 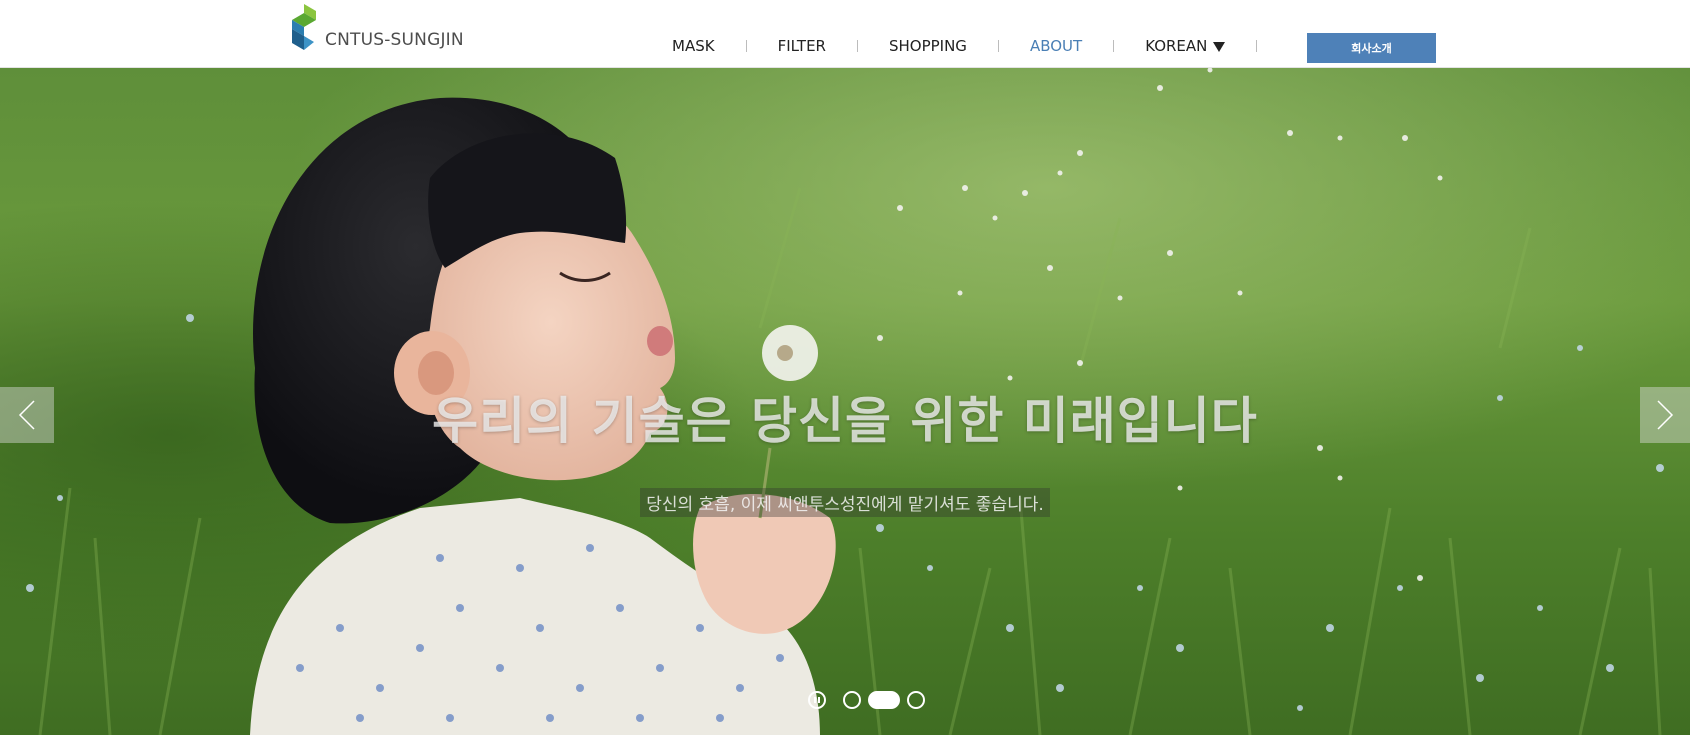 I want to click on nav-item-mask: MASK, so click(x=693, y=46).